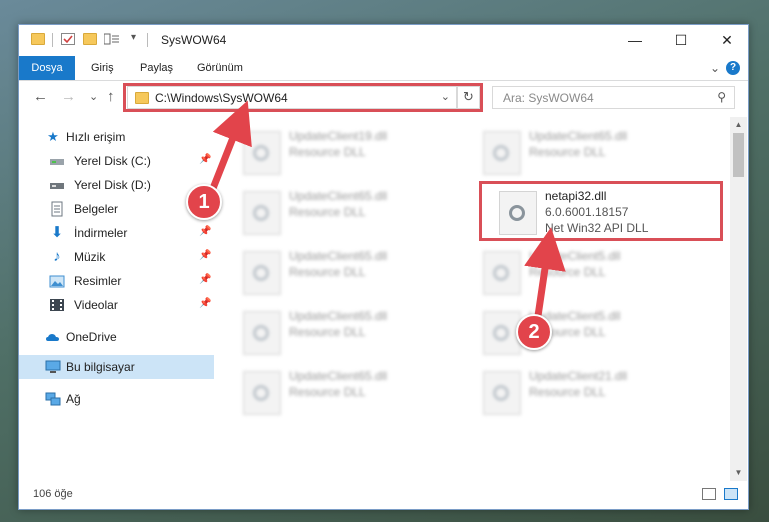 The image size is (769, 522). I want to click on video-icon, so click(57, 305).